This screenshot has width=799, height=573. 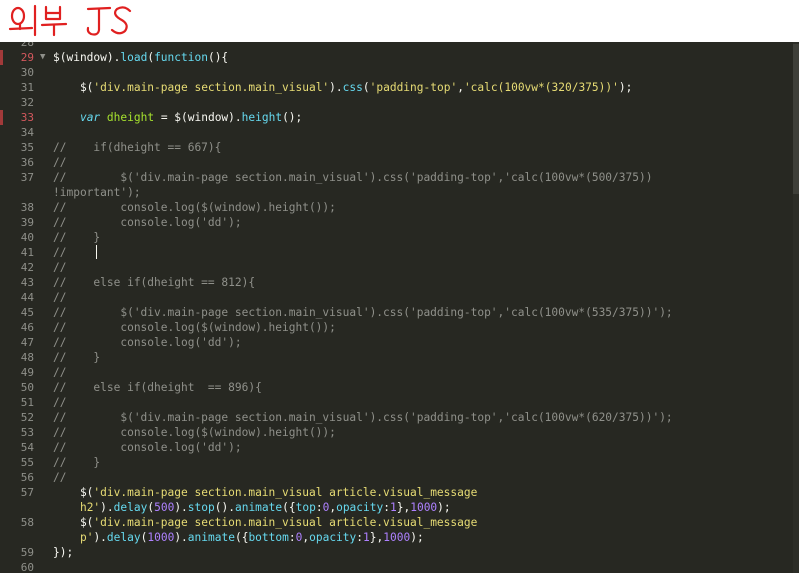 What do you see at coordinates (395, 117) in the screenshot?
I see `code-line: 33 var dheight = $(window).height();` at bounding box center [395, 117].